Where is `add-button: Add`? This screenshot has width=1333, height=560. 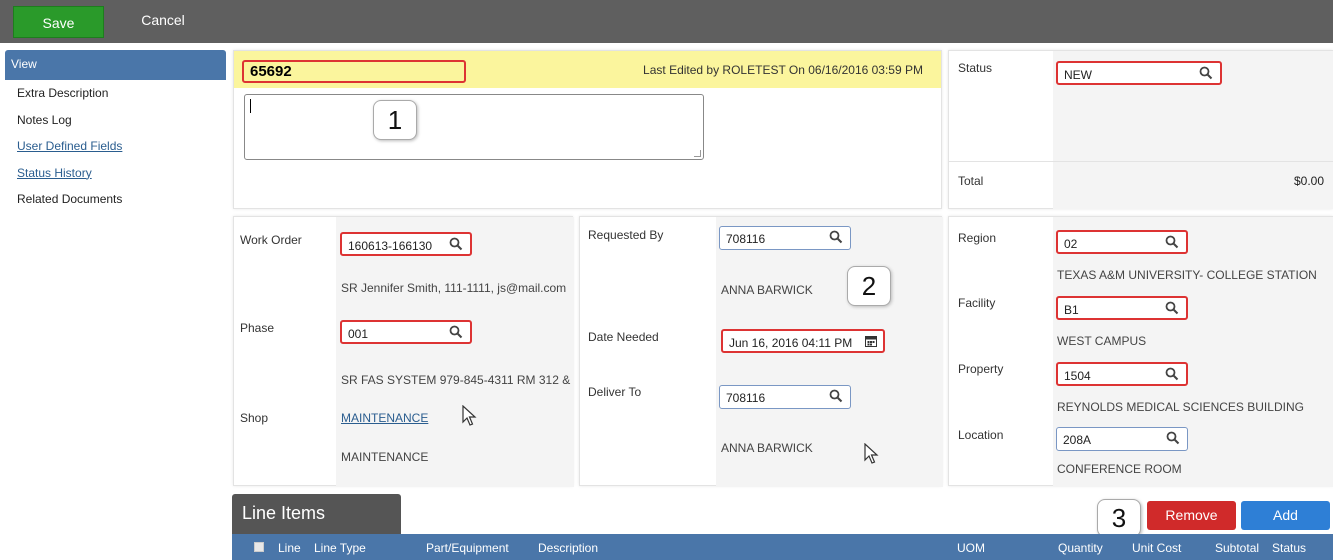 add-button: Add is located at coordinates (1285, 515).